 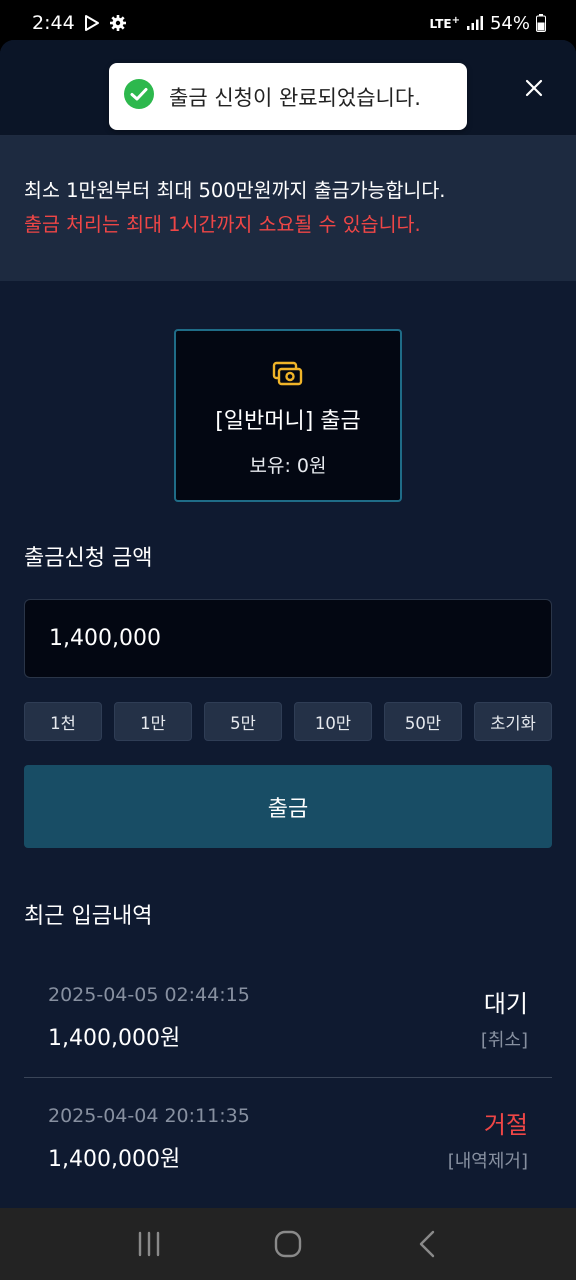 What do you see at coordinates (475, 23) in the screenshot?
I see `signal-icon` at bounding box center [475, 23].